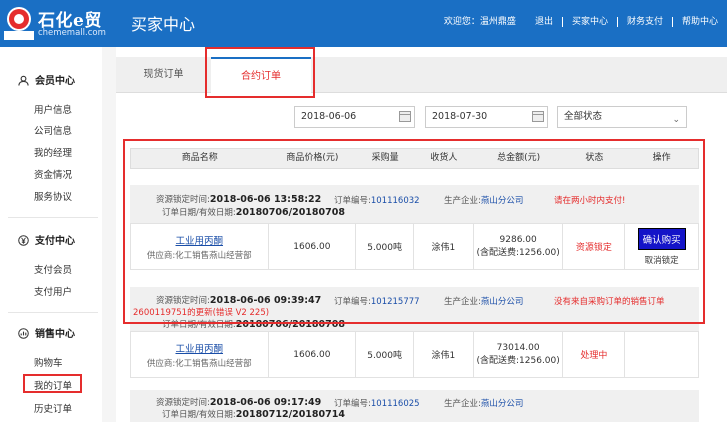  I want to click on sidebar-item-service-agreement: 服务协议, so click(53, 196).